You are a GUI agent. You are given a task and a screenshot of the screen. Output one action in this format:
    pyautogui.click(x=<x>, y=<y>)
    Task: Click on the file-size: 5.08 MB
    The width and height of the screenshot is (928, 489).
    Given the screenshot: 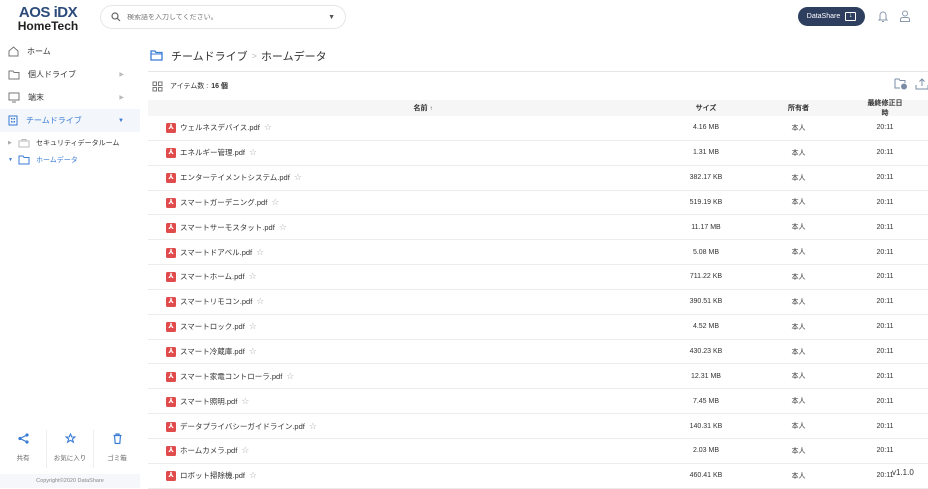 What is the action you would take?
    pyautogui.click(x=706, y=252)
    